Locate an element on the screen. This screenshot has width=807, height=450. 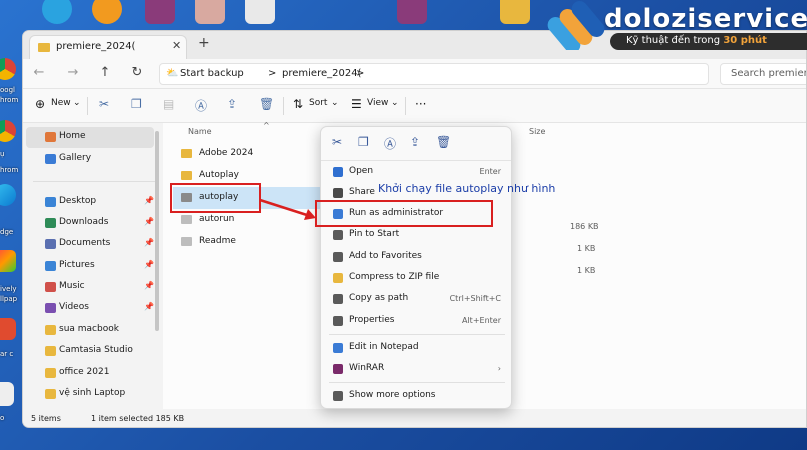
menu-item-label: Share is located at coordinates (362, 192).